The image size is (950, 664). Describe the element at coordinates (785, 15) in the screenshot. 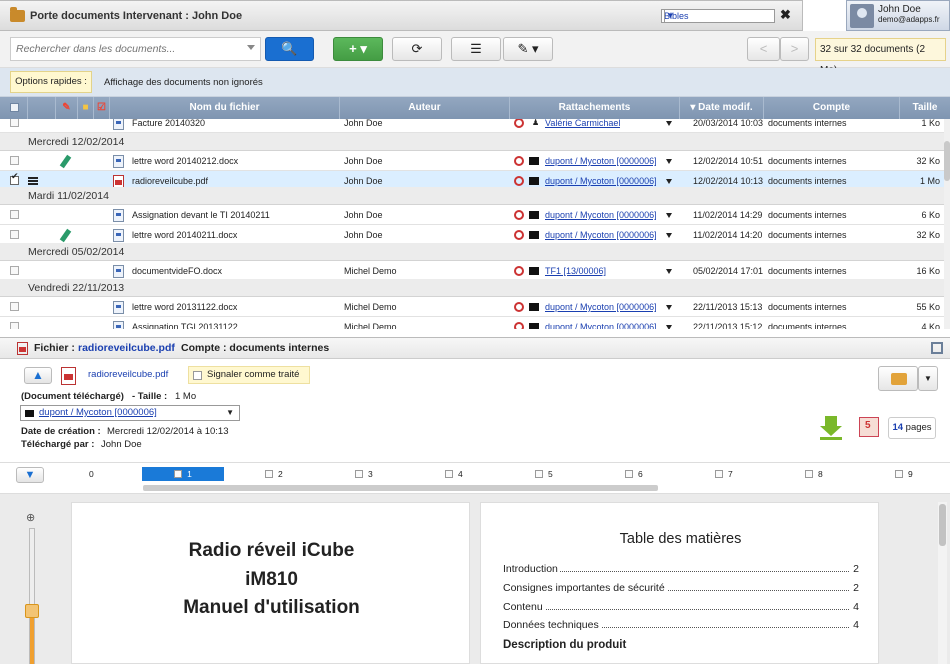

I see `close-icon: ✖` at that location.